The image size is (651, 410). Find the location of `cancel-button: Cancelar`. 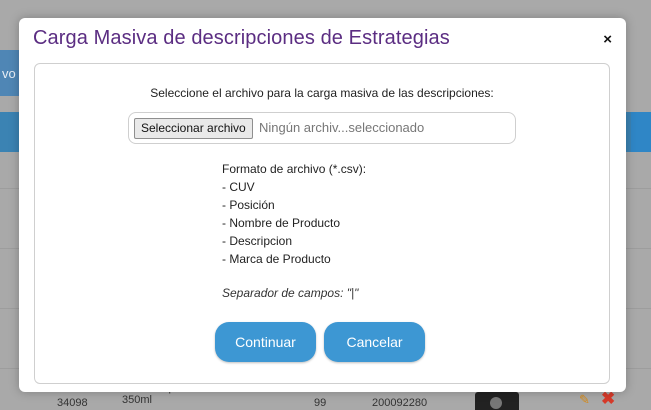

cancel-button: Cancelar is located at coordinates (374, 342).